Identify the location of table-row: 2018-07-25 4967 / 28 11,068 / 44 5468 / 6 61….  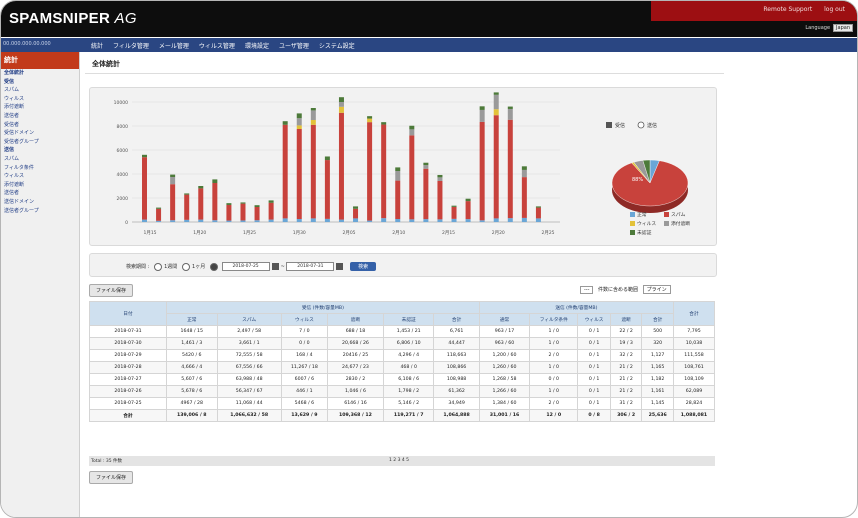
(402, 403).